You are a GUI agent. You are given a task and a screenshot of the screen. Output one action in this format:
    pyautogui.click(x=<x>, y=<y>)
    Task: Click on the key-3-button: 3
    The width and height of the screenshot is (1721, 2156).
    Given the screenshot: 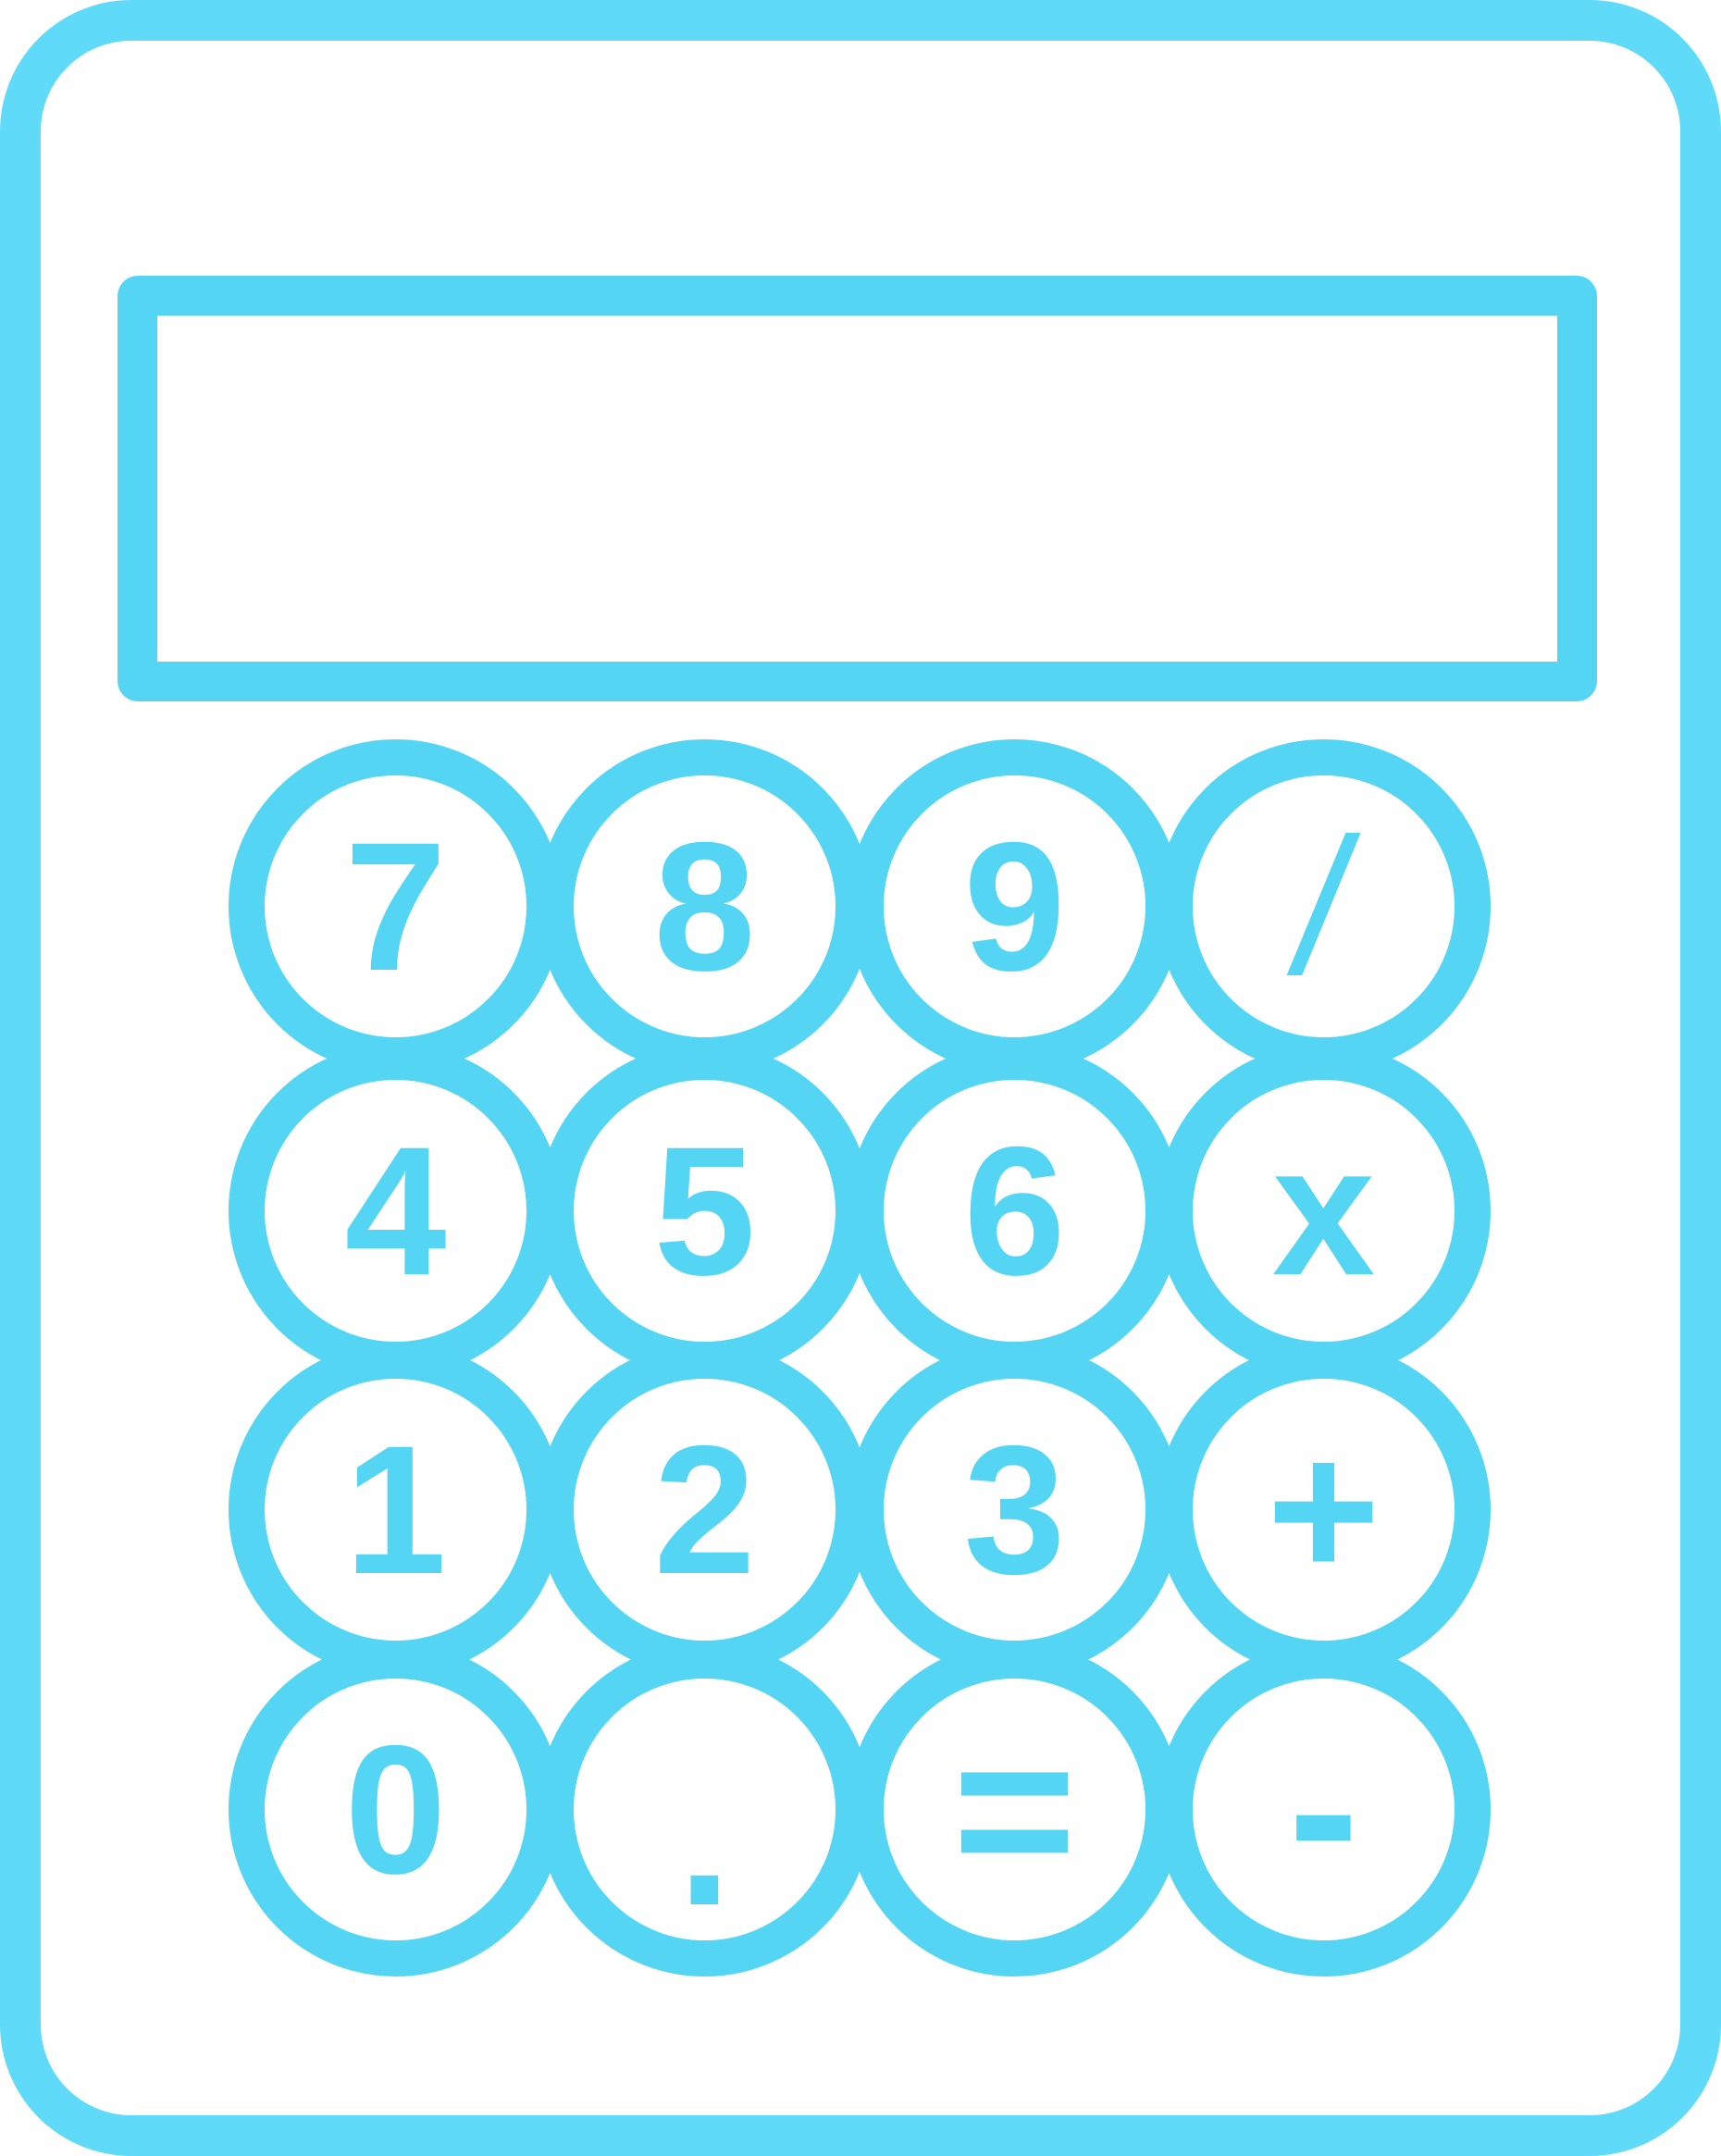 What is the action you would take?
    pyautogui.click(x=1015, y=1510)
    